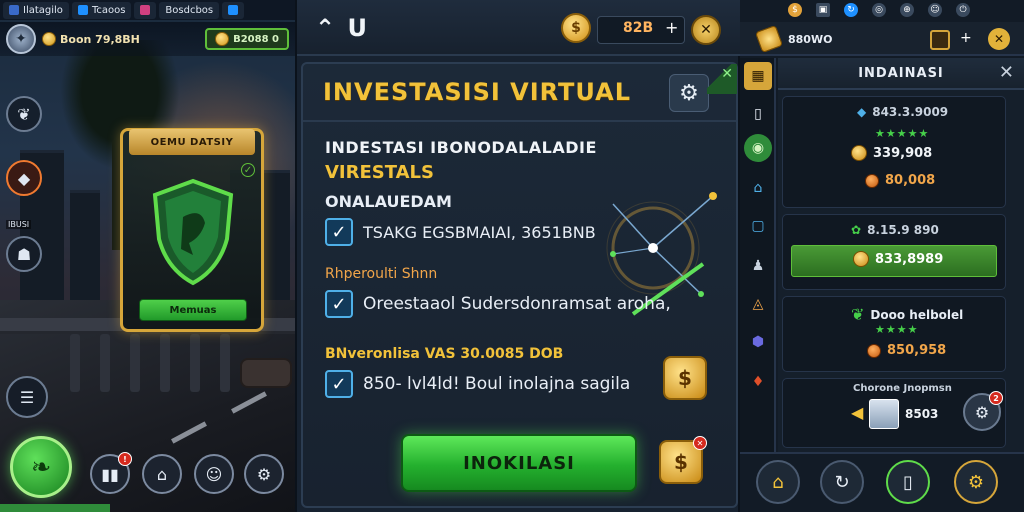  I want to click on star-rating: ★★★★★, so click(902, 133).